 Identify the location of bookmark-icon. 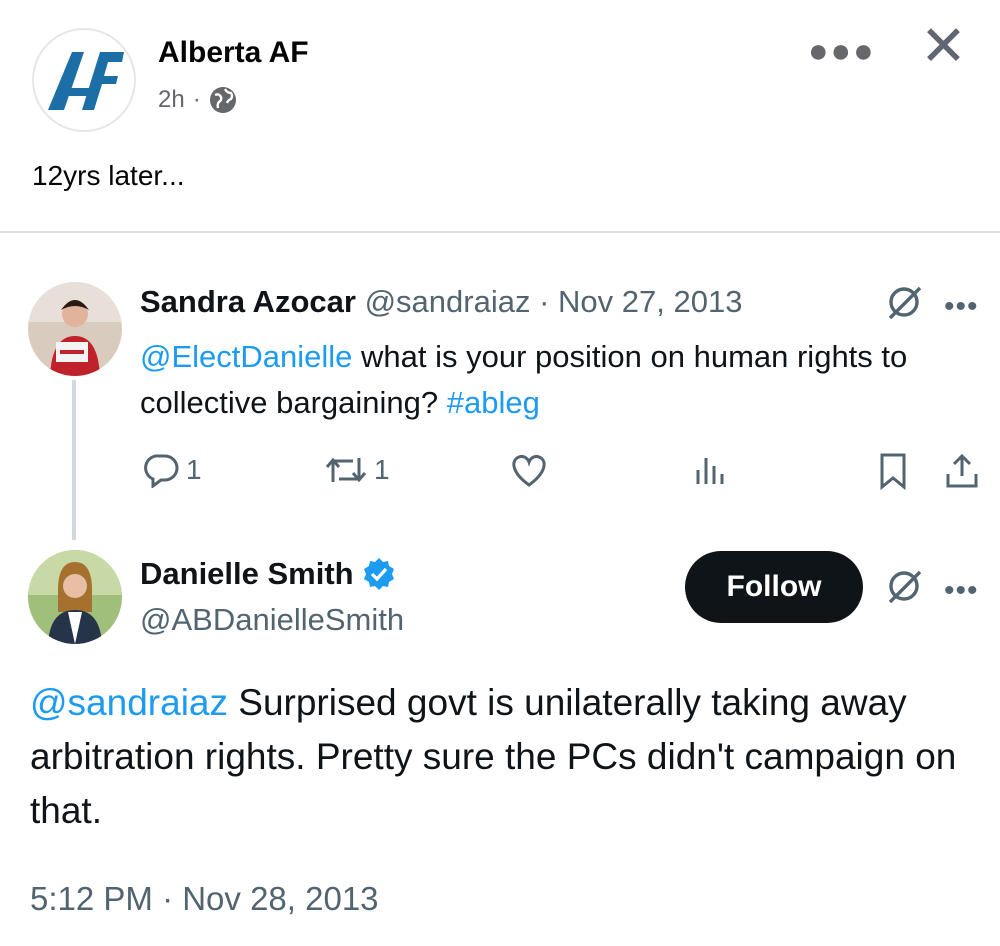
(893, 471).